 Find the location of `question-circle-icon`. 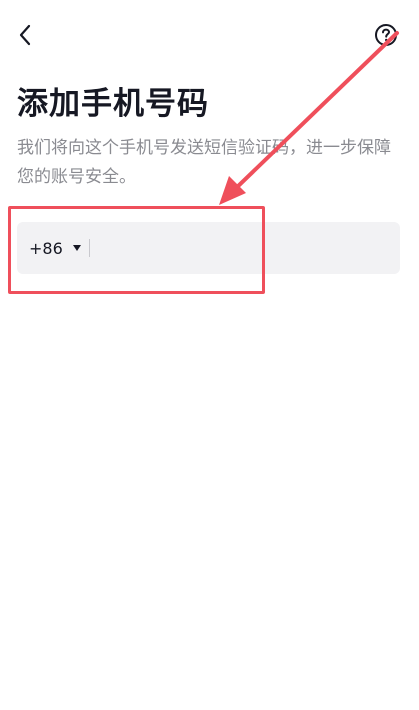

question-circle-icon is located at coordinates (386, 35).